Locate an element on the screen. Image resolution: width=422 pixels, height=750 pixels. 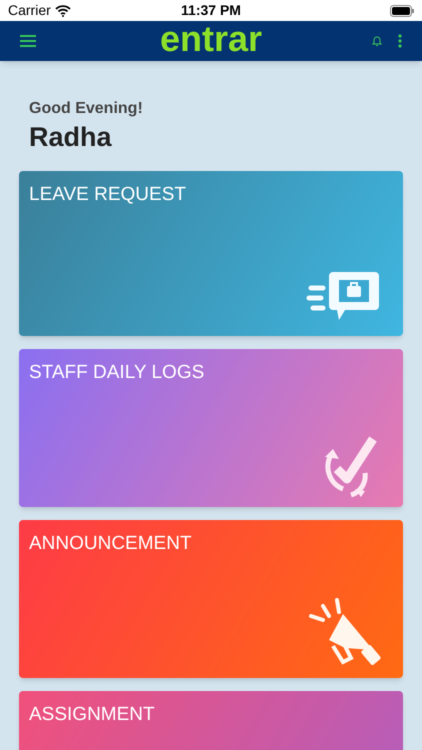
greeting-text: Good Evening! is located at coordinates (86, 109).